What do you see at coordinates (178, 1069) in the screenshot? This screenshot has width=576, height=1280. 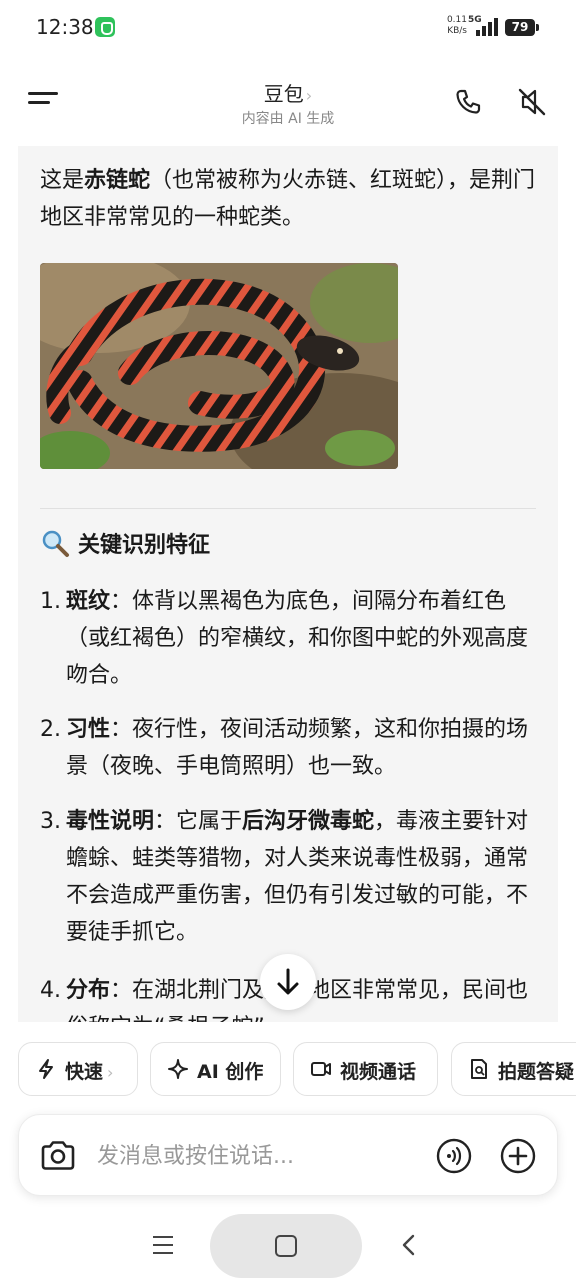 I see `sparkle-icon` at bounding box center [178, 1069].